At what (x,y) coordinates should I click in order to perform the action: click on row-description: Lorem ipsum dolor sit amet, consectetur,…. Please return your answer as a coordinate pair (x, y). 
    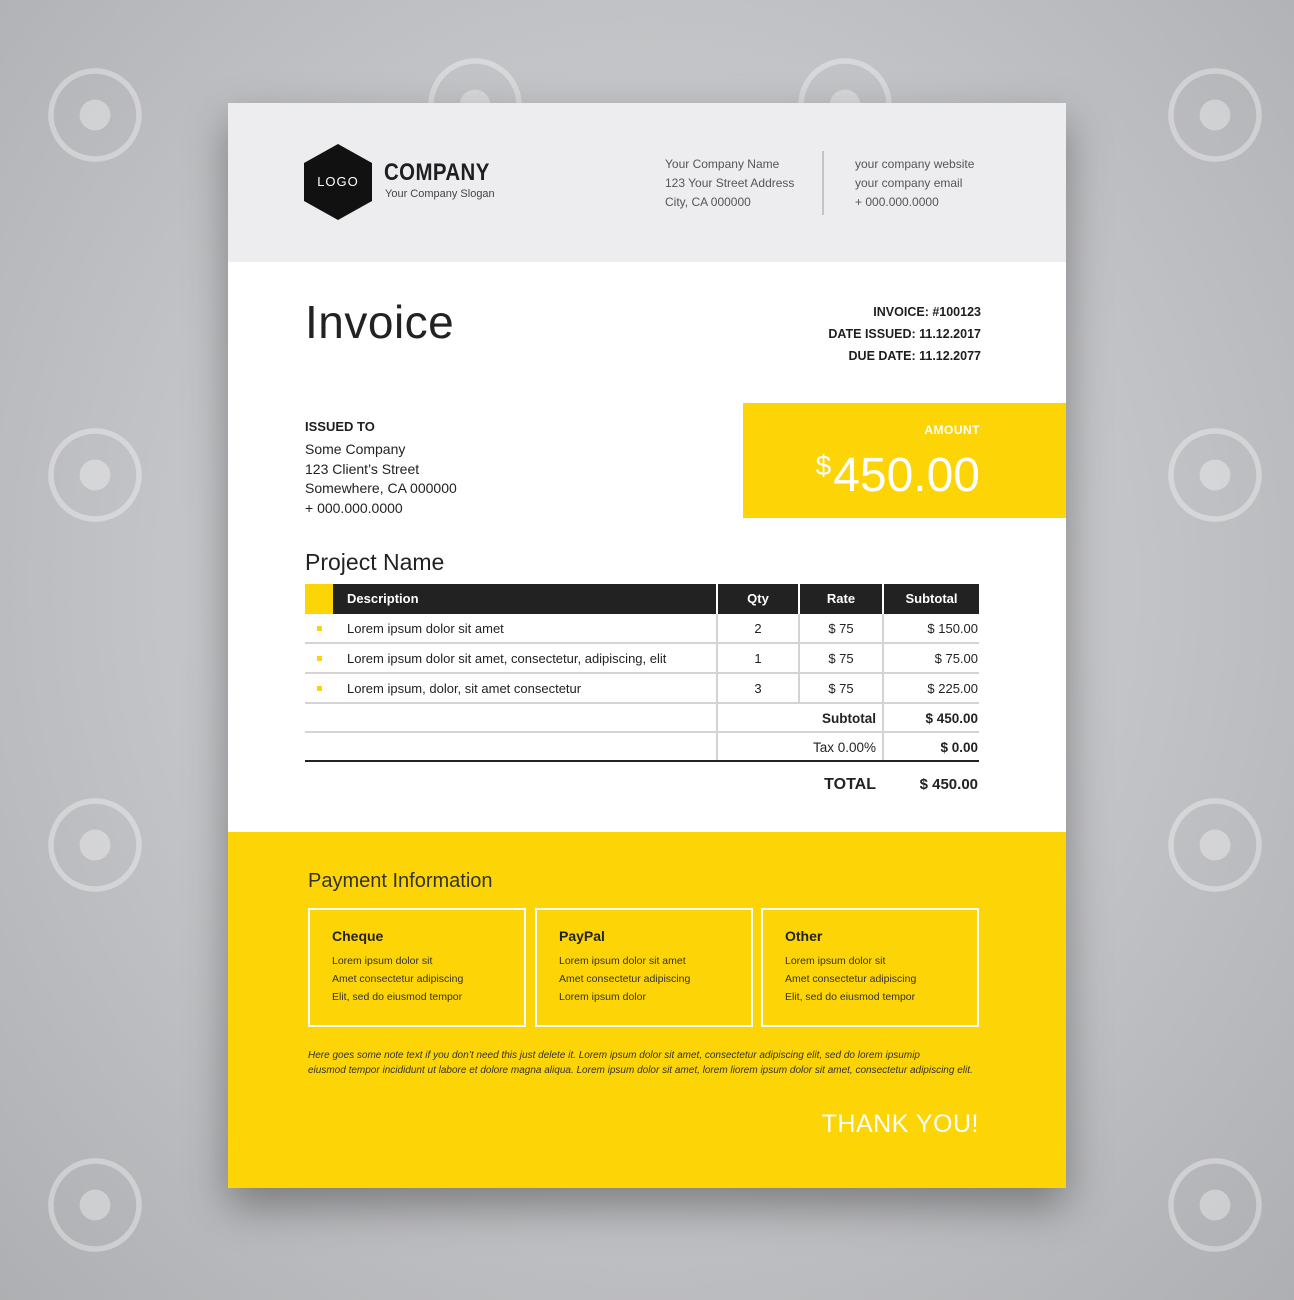
    Looking at the image, I should click on (507, 658).